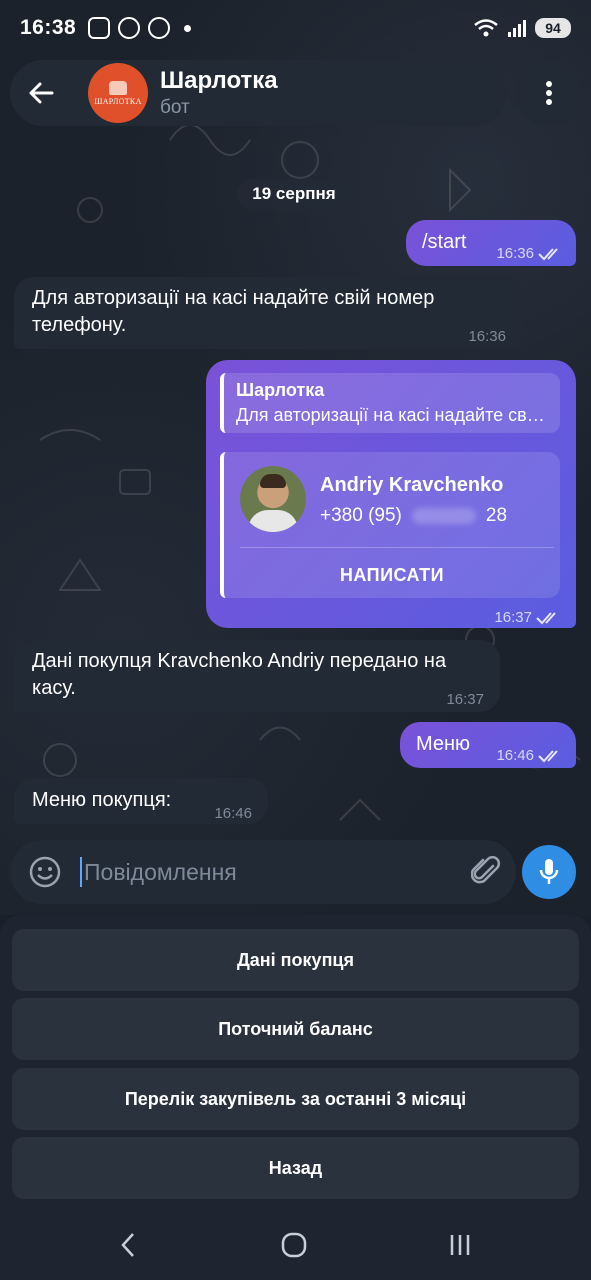 The height and width of the screenshot is (1280, 591). I want to click on message-meta: 16:36, so click(530, 253).